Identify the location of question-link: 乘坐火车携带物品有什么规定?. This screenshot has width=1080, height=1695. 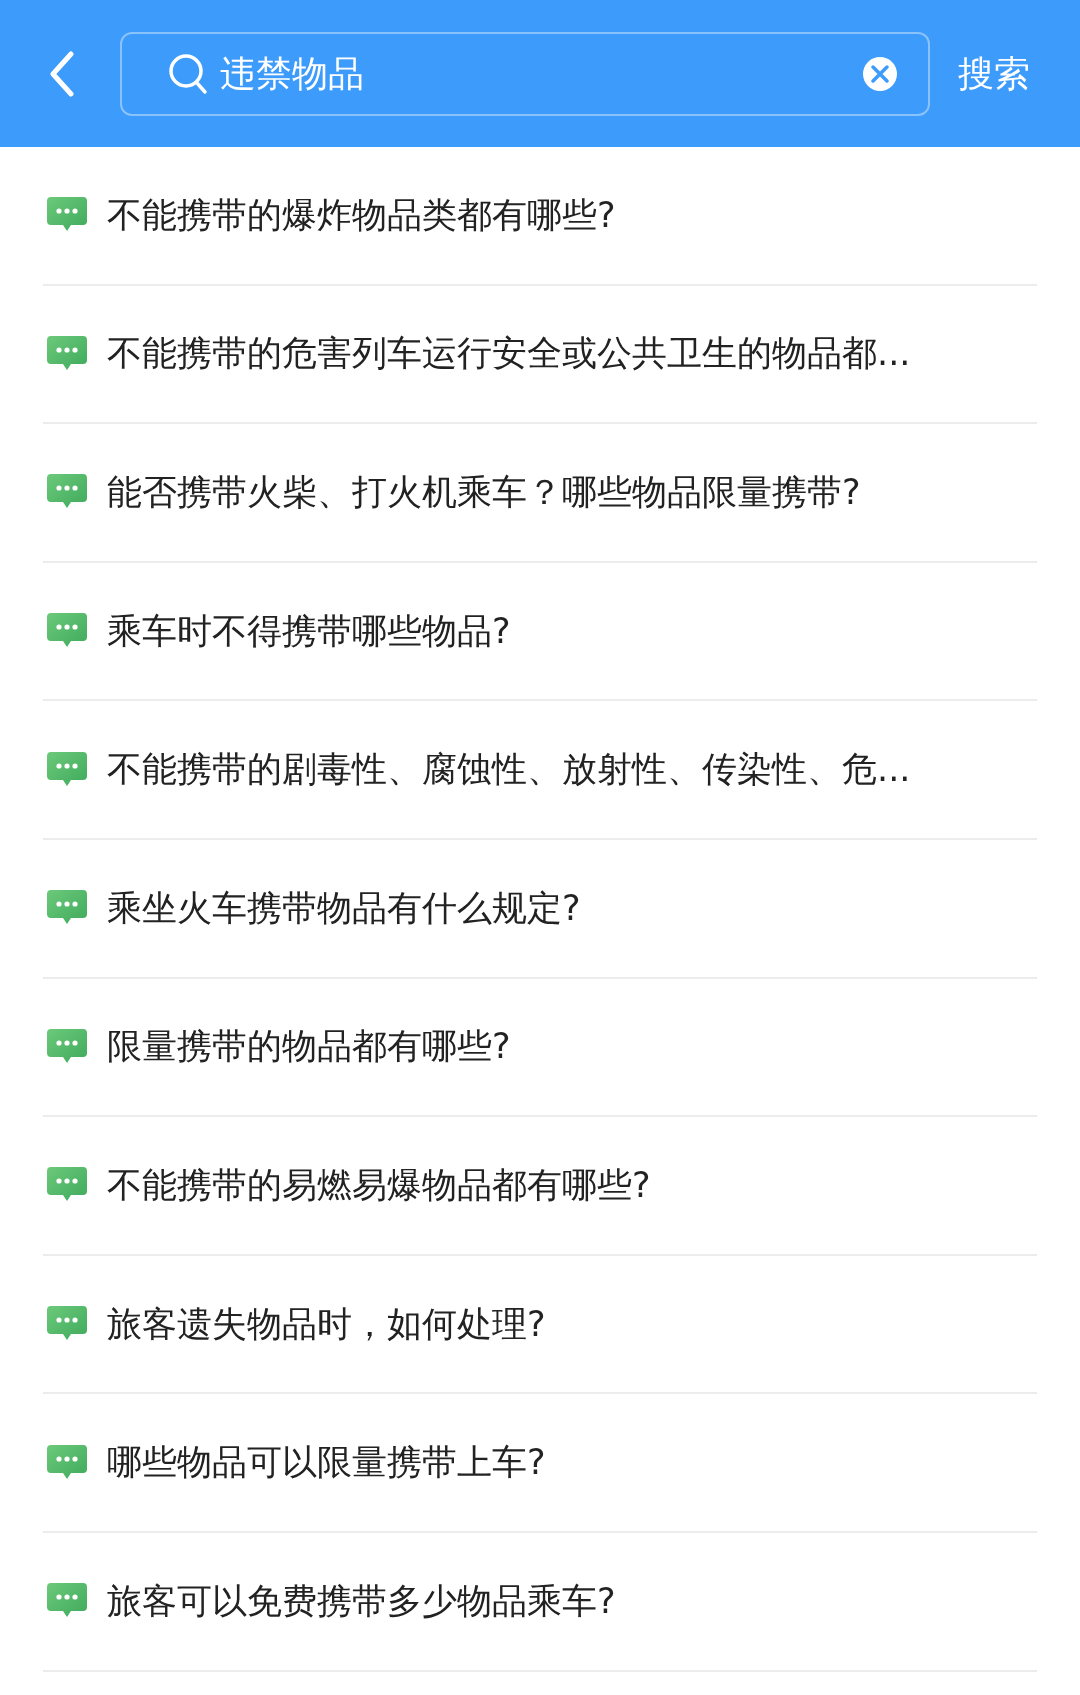
(344, 908).